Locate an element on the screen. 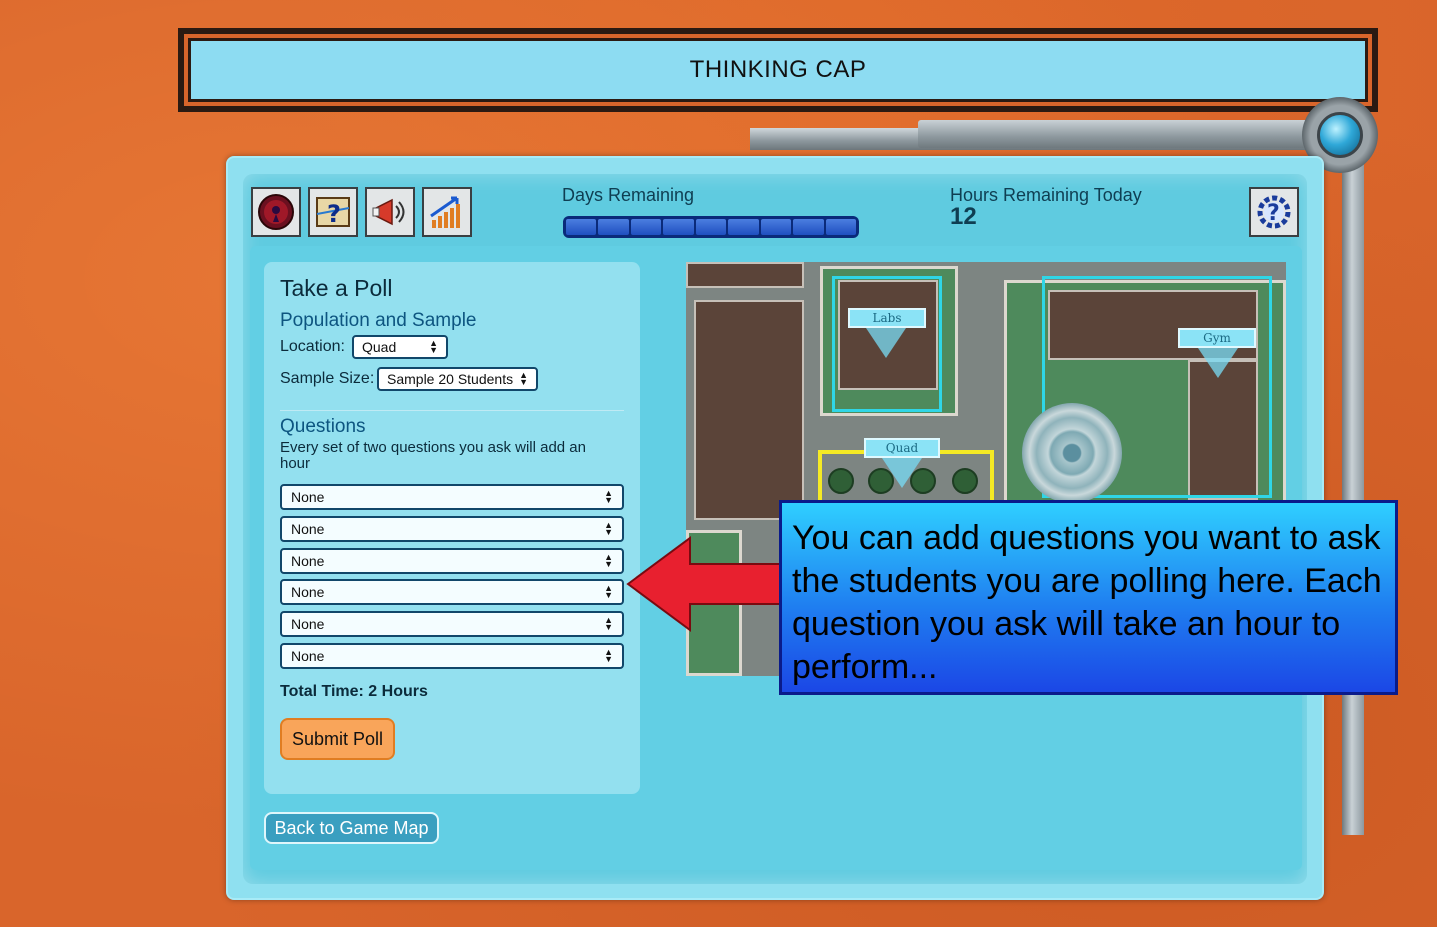  fountain-icon is located at coordinates (1072, 453).